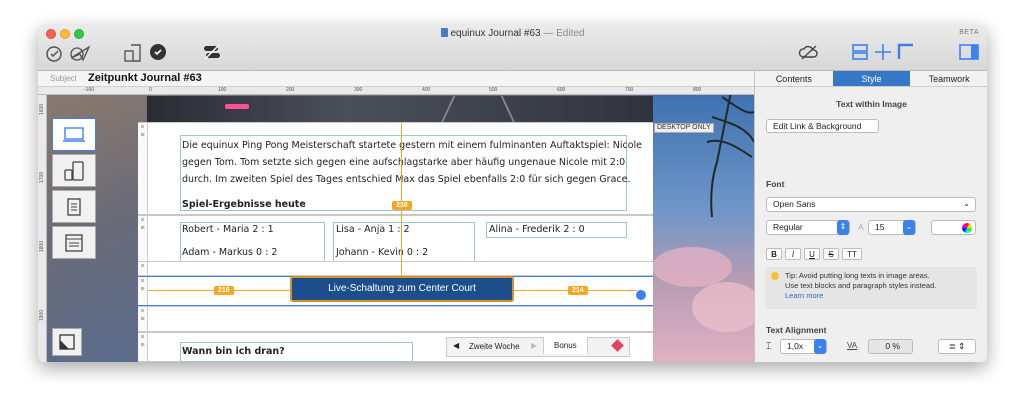 The width and height of the screenshot is (1024, 411). What do you see at coordinates (774, 254) in the screenshot?
I see `bold-button: B` at bounding box center [774, 254].